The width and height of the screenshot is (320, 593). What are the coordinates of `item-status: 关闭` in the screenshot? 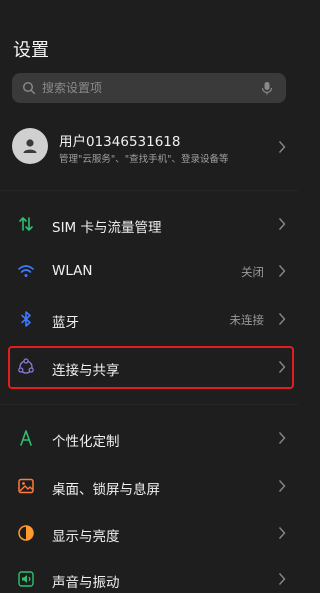 It's located at (252, 272).